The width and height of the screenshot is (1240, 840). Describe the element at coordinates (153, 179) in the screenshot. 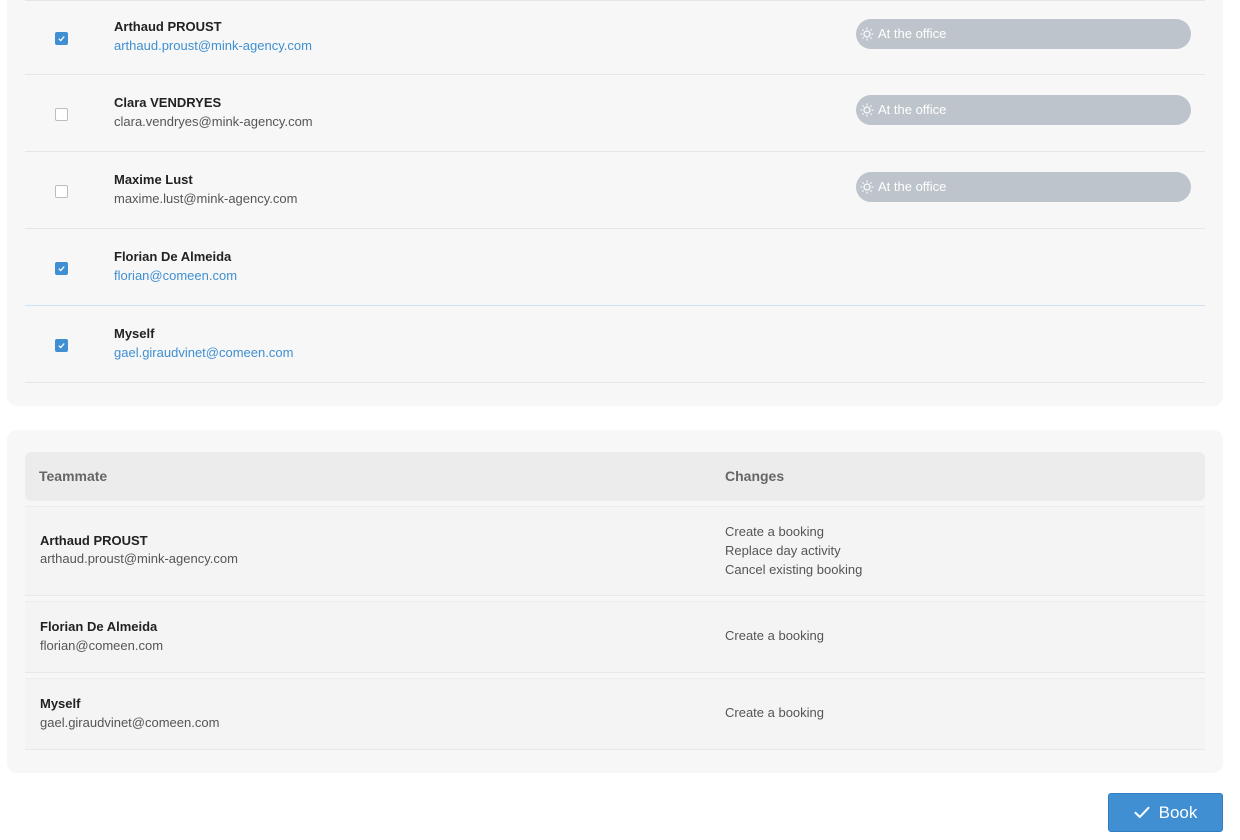

I see `teammate-name: Maxime Lust` at that location.